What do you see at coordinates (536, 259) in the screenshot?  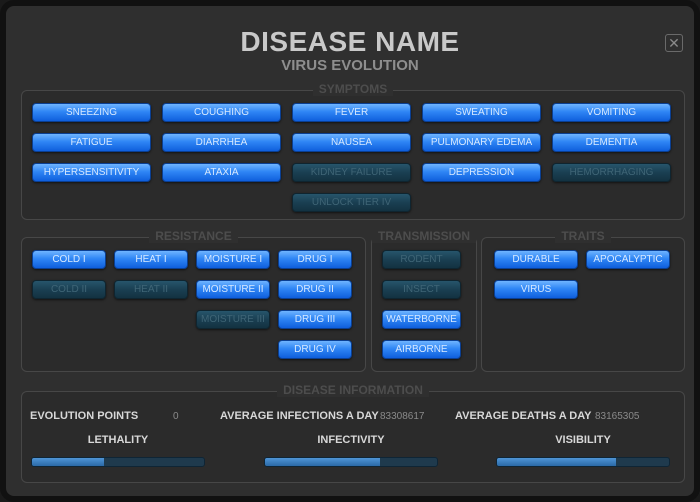 I see `trait-durable-button: DURABLE` at bounding box center [536, 259].